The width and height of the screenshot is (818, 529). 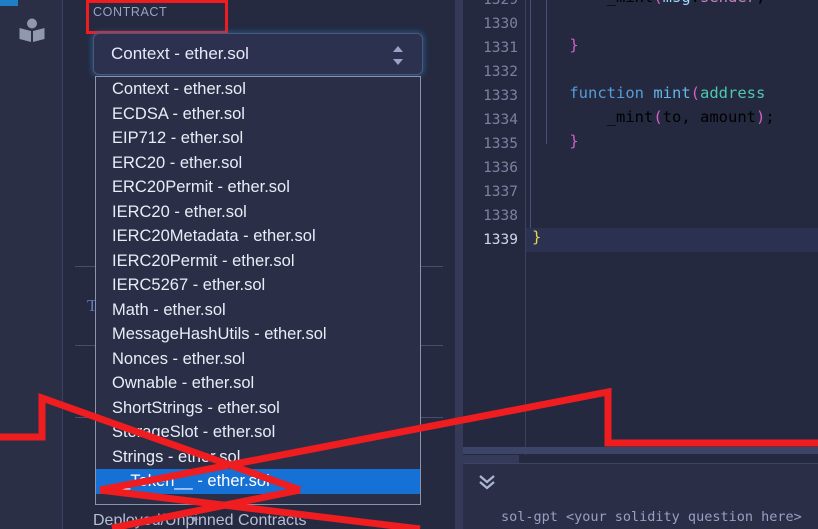 What do you see at coordinates (672, 120) in the screenshot?
I see `code-line: _mint(to, amount);` at bounding box center [672, 120].